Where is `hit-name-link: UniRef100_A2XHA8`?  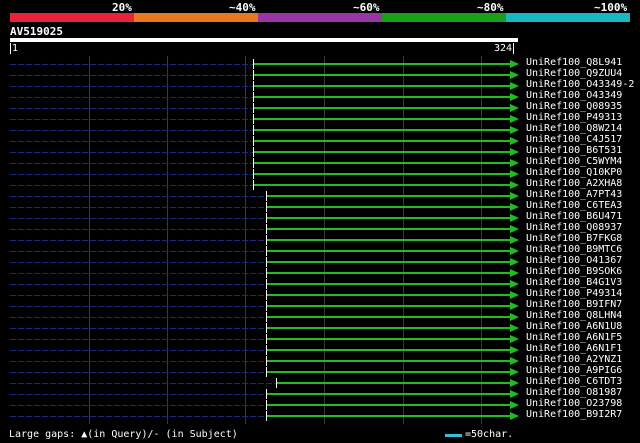
hit-name-link: UniRef100_A2XHA8 is located at coordinates (574, 183).